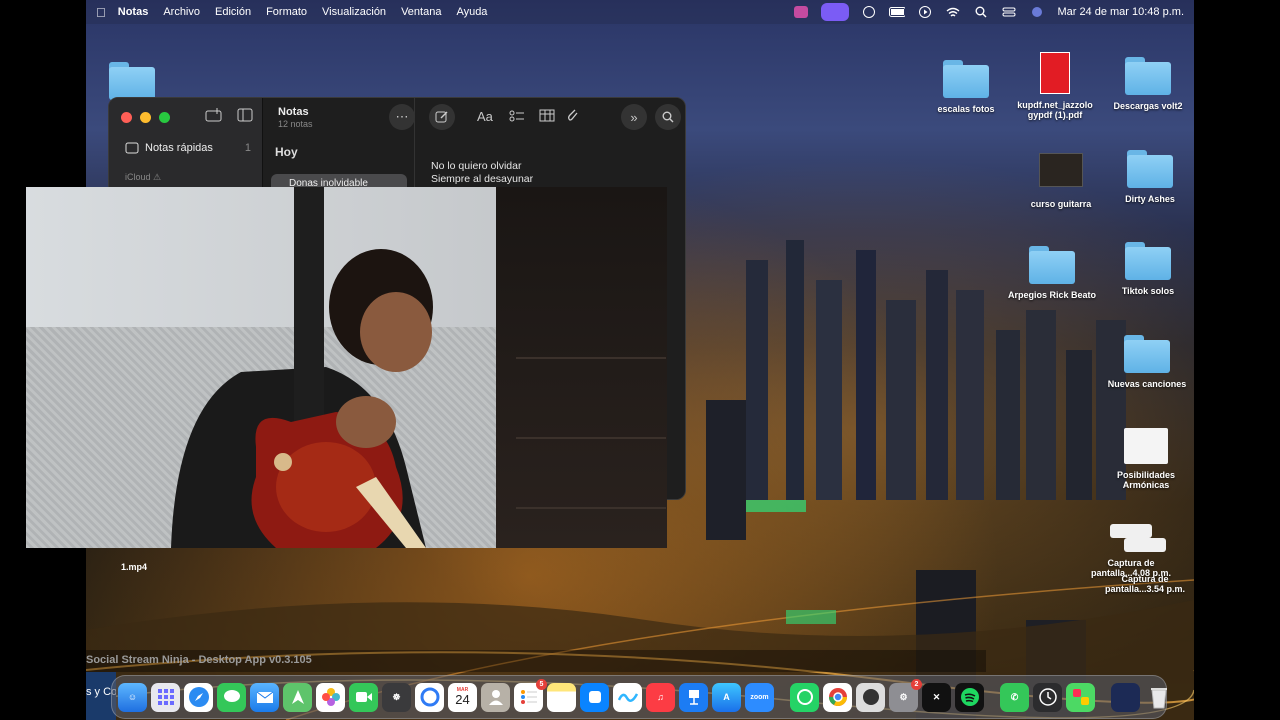 This screenshot has height=720, width=1280. I want to click on desktop-icon-arpegios: Arpegios Rick Beato, so click(1052, 273).